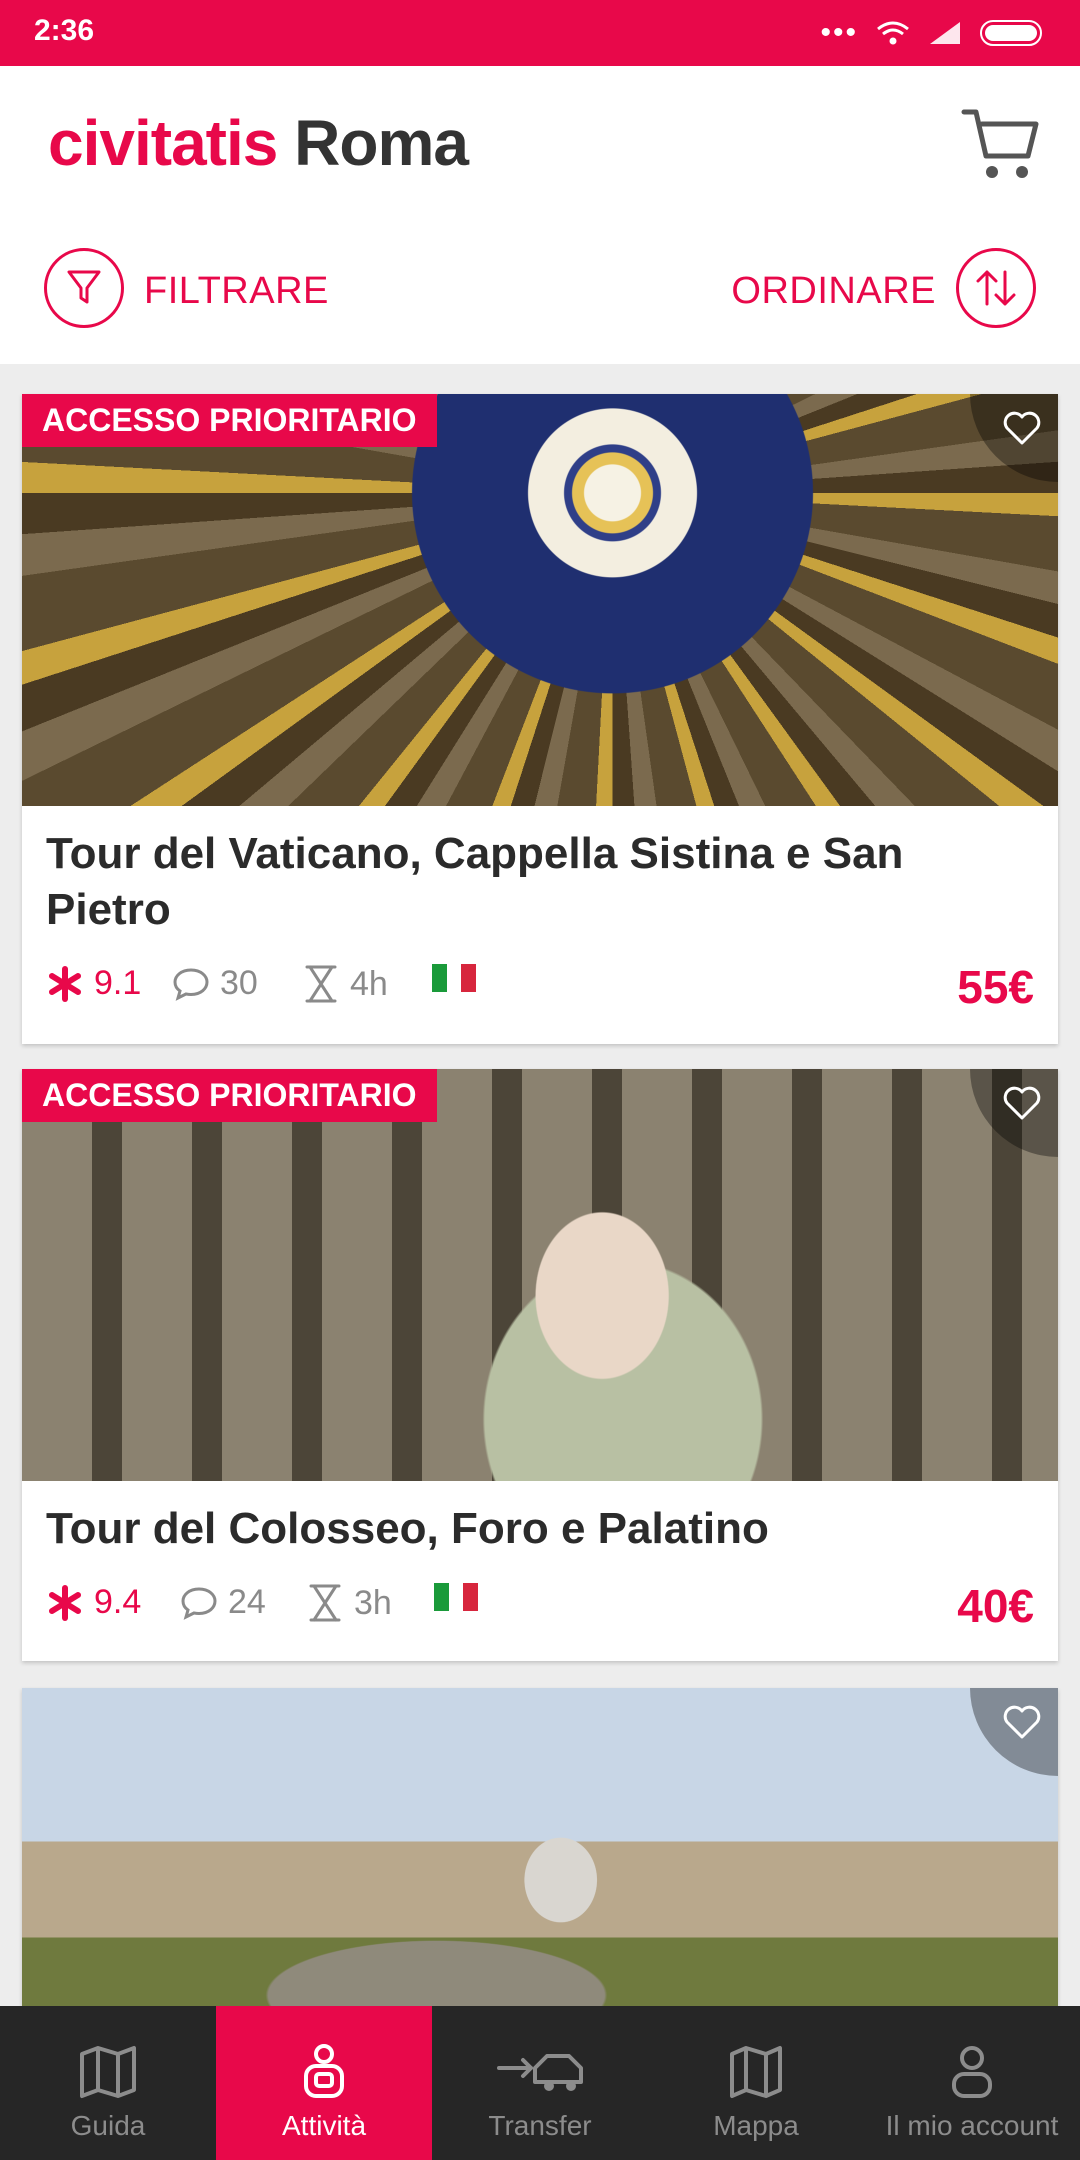  Describe the element at coordinates (540, 33) in the screenshot. I see `status-bar: 2:36 •••` at that location.